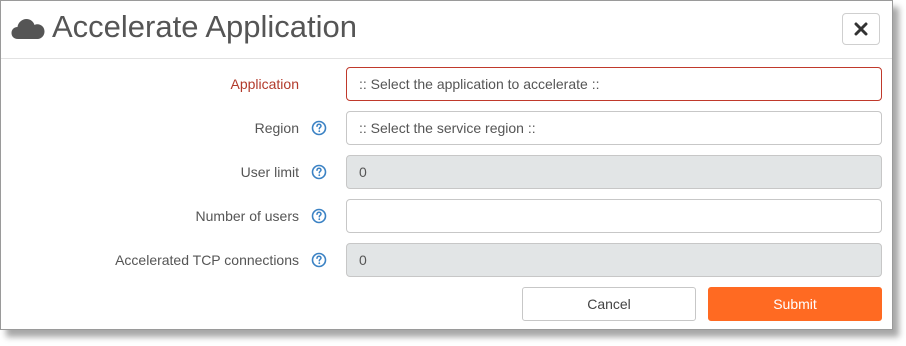 This screenshot has height=346, width=906. I want to click on user-limit-field: 0, so click(614, 172).